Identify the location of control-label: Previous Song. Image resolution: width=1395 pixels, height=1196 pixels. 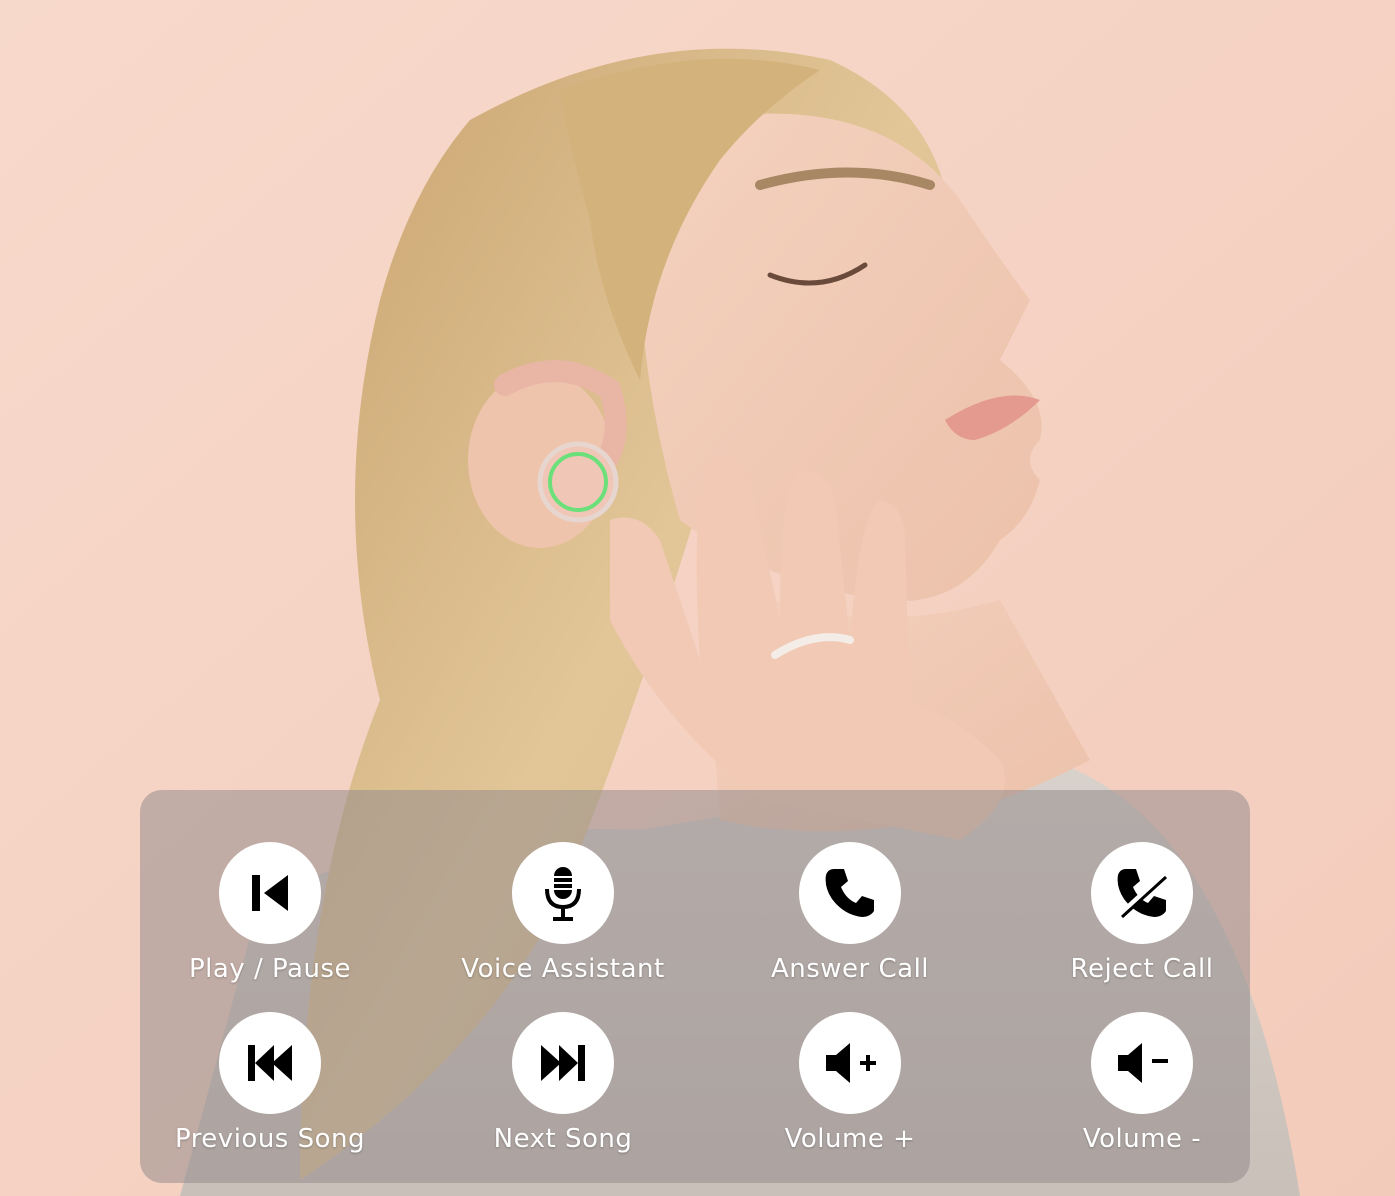
(270, 1139).